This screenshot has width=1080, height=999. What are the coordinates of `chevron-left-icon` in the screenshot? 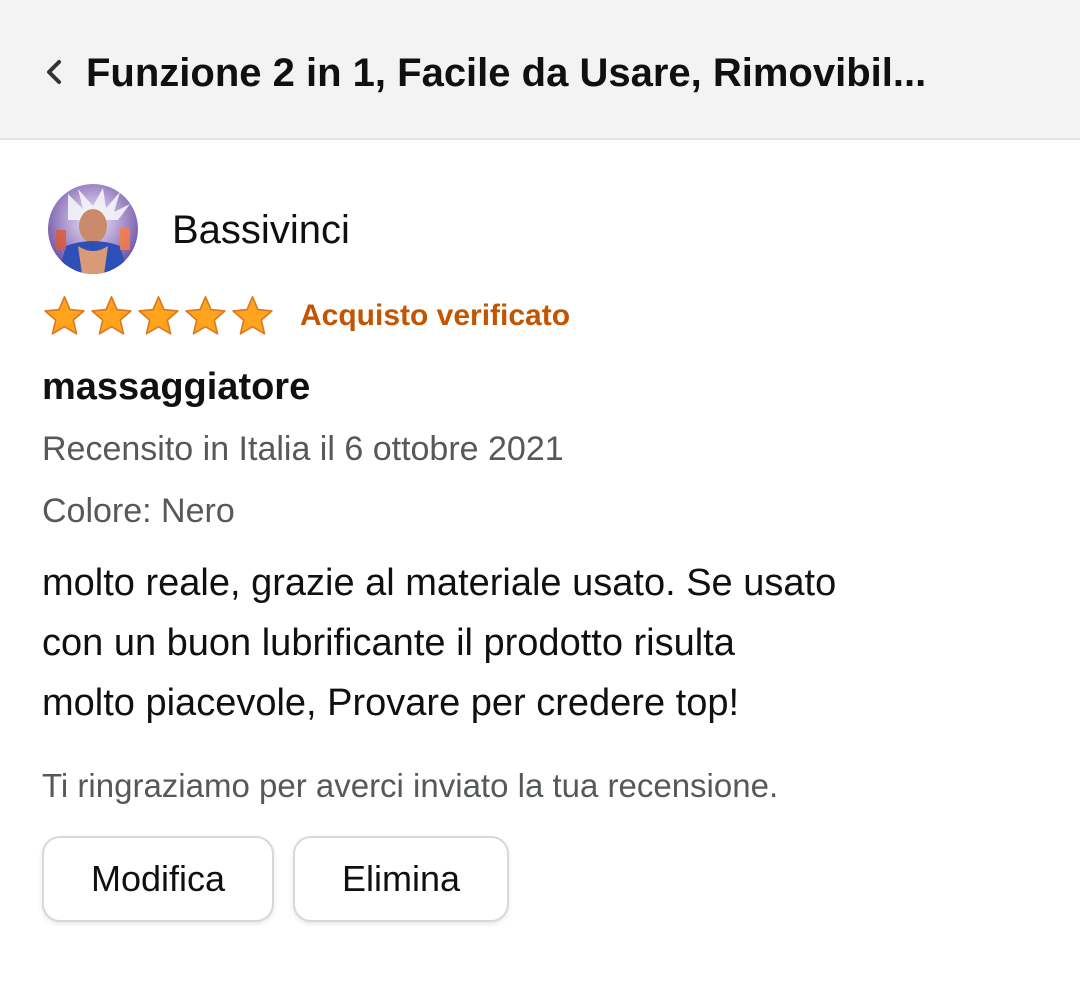 It's located at (54, 72).